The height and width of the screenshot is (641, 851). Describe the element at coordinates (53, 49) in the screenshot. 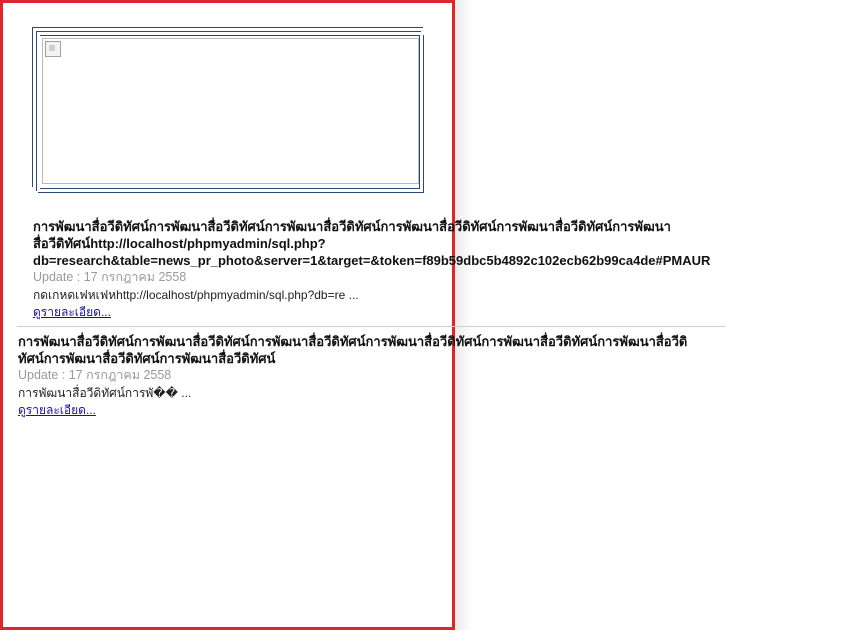

I see `broken-image-icon` at that location.